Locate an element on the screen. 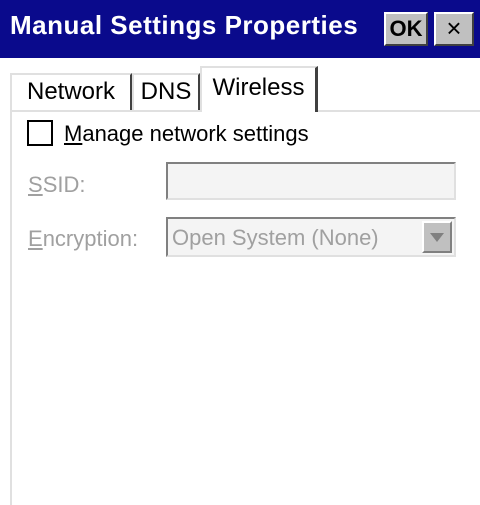  ok-button: OK is located at coordinates (406, 29).